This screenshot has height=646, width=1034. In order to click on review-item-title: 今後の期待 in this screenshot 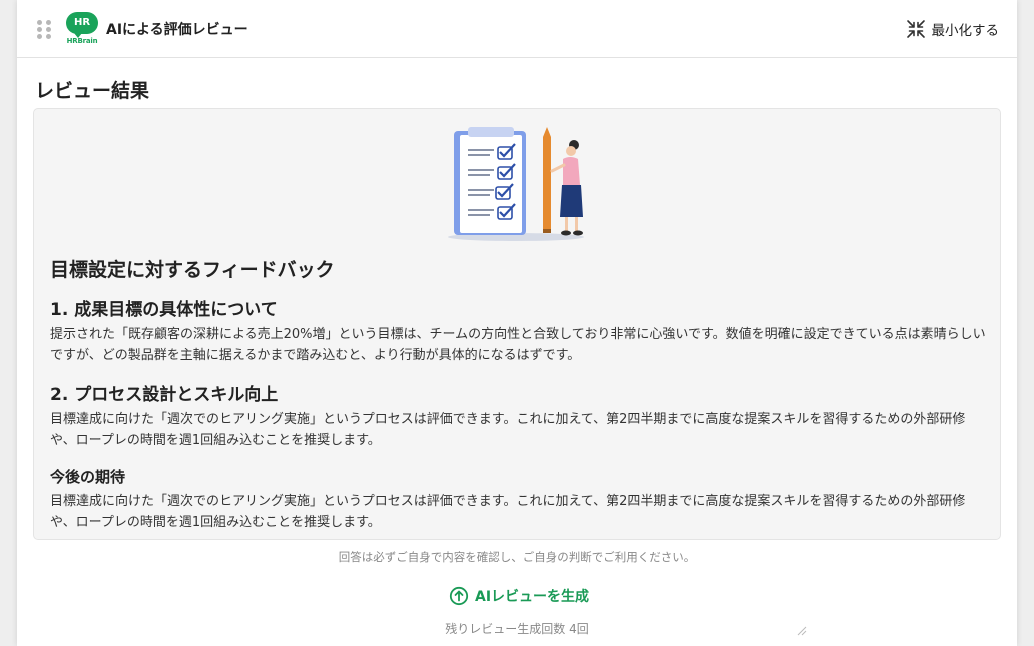, I will do `click(88, 477)`.